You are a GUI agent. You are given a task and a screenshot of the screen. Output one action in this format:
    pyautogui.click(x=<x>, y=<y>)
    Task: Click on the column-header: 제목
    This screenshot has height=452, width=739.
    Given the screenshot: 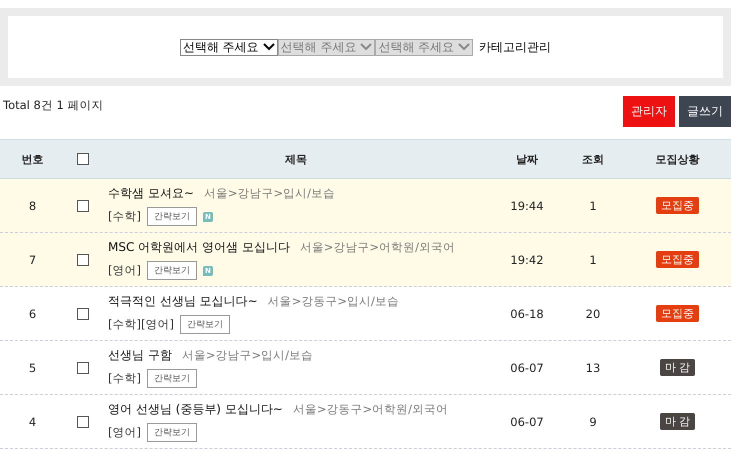 What is the action you would take?
    pyautogui.click(x=296, y=159)
    